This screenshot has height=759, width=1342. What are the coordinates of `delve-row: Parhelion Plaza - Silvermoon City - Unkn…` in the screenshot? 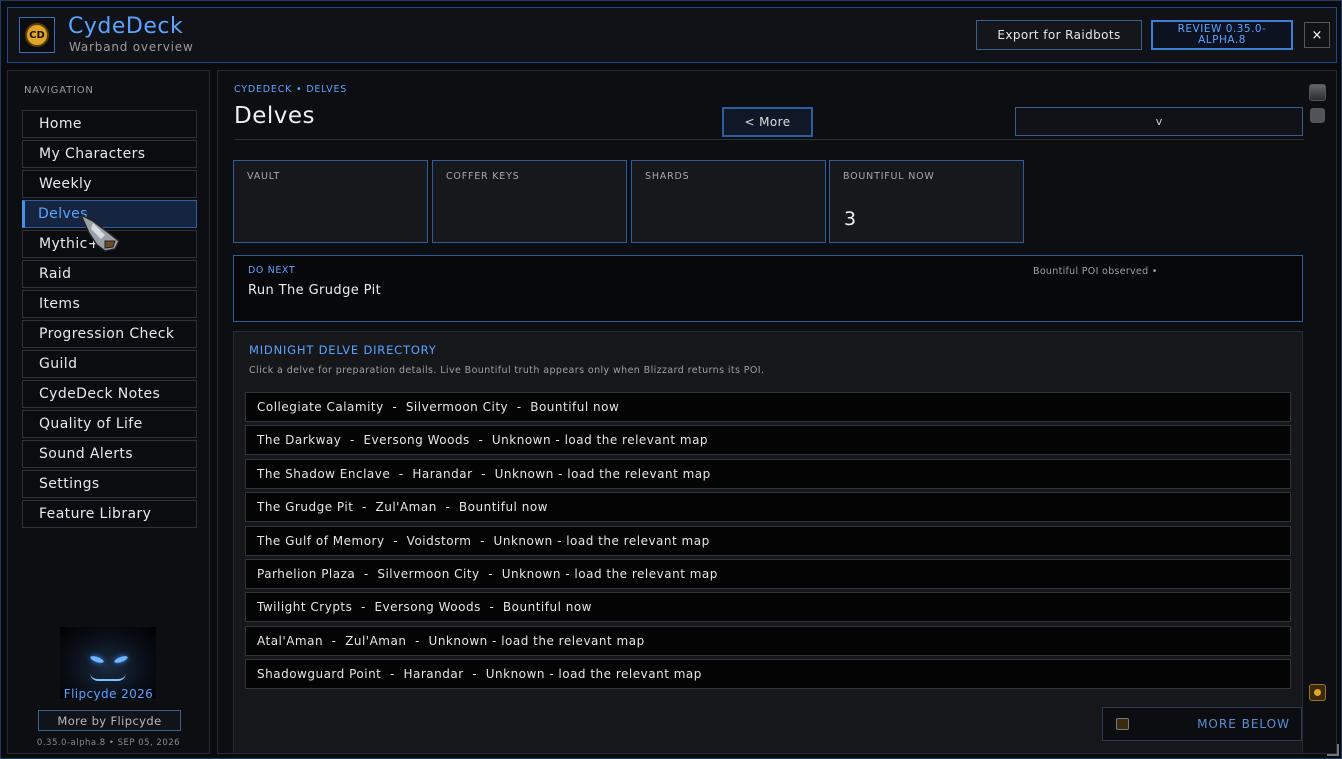 It's located at (768, 573).